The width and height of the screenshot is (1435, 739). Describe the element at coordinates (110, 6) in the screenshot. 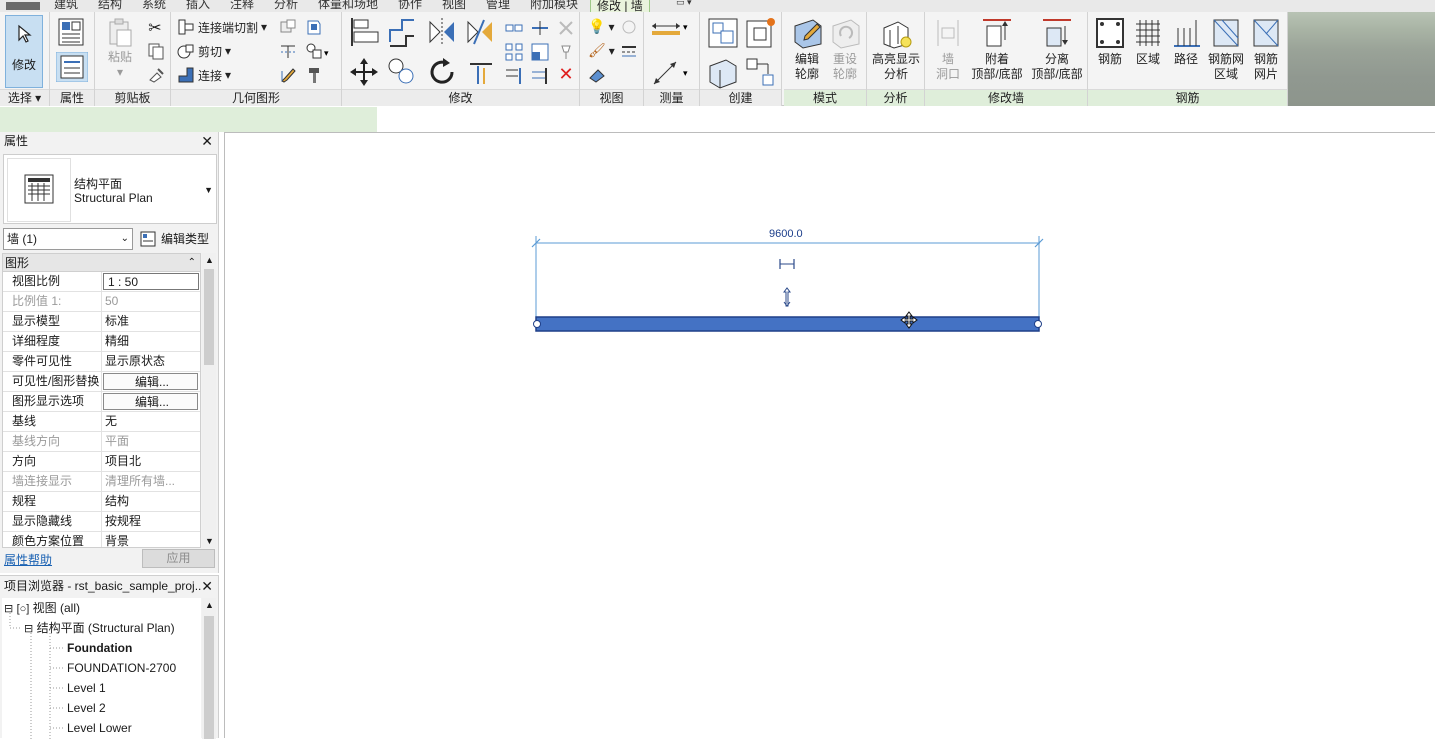

I see `tab-structure: 结构` at that location.